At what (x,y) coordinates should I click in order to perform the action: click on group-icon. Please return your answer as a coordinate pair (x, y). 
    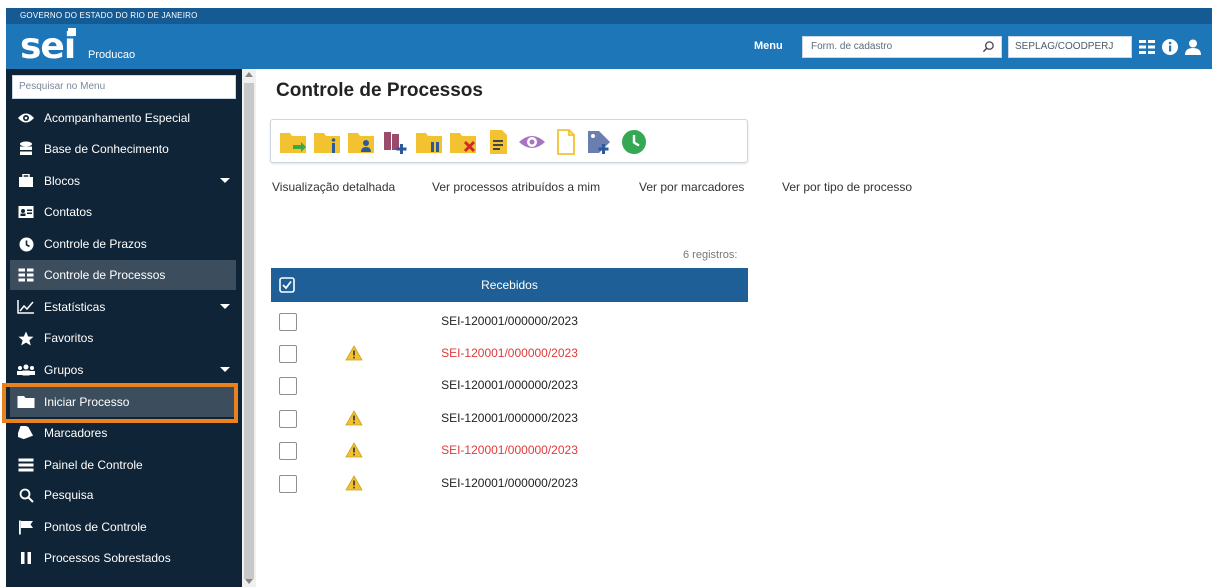
    Looking at the image, I should click on (26, 370).